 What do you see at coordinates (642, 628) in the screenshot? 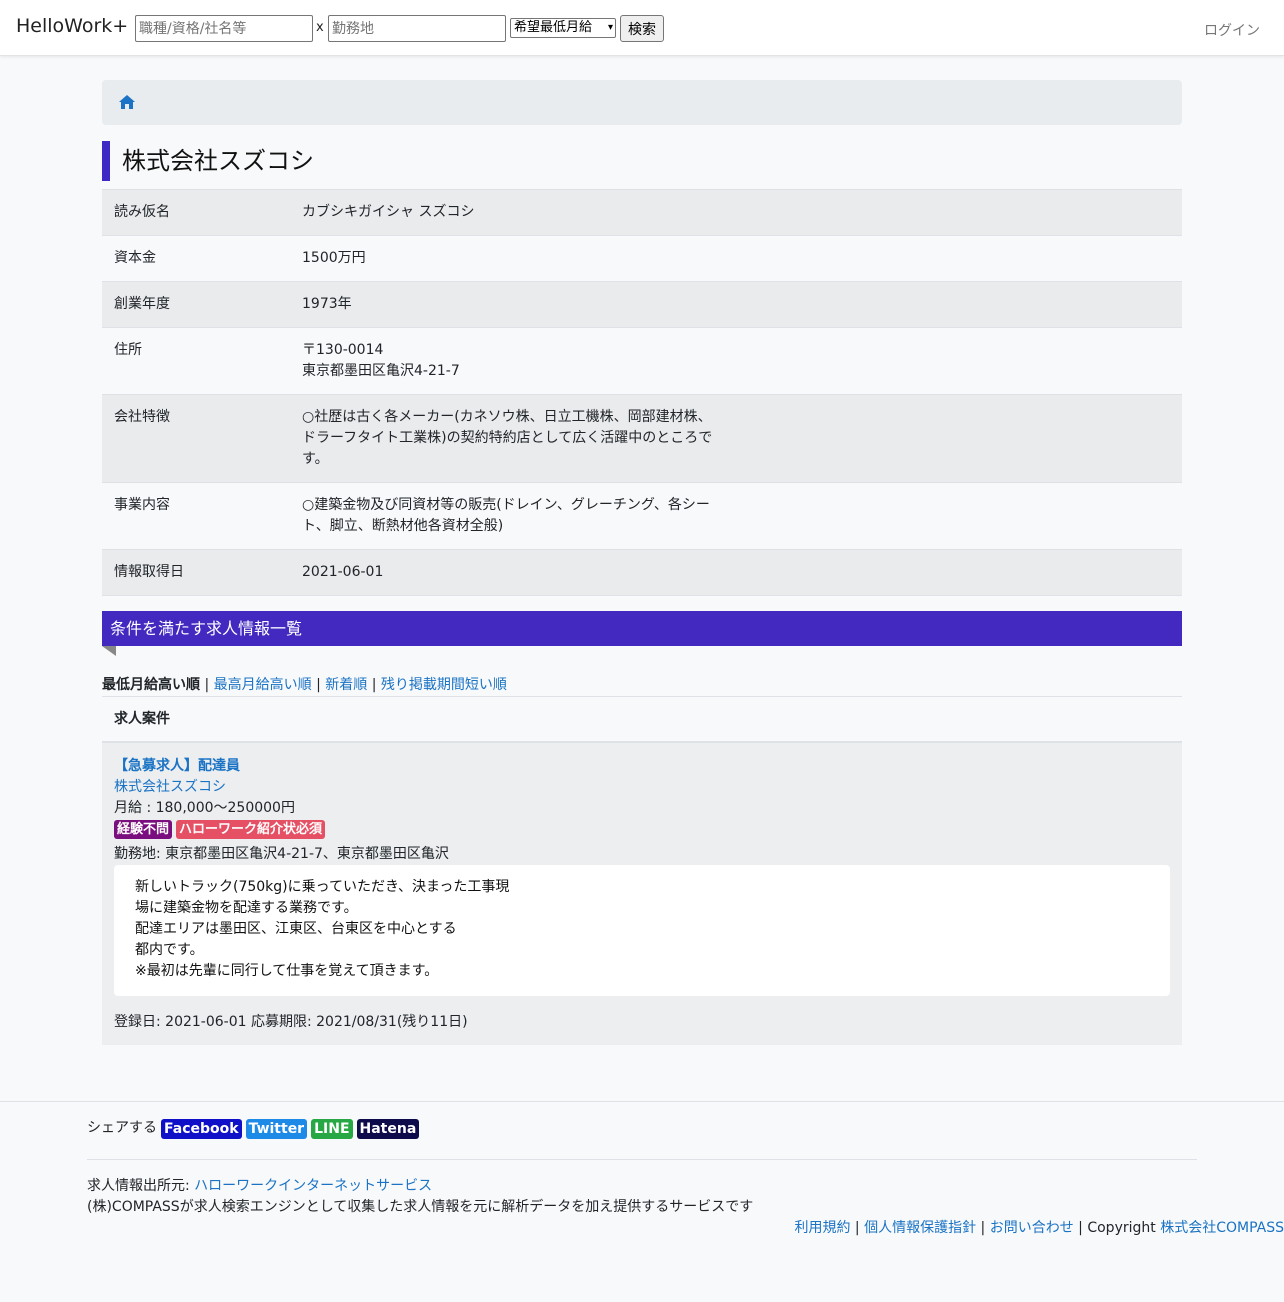
I see `section-header: 条件を満たす求人情報一覧` at bounding box center [642, 628].